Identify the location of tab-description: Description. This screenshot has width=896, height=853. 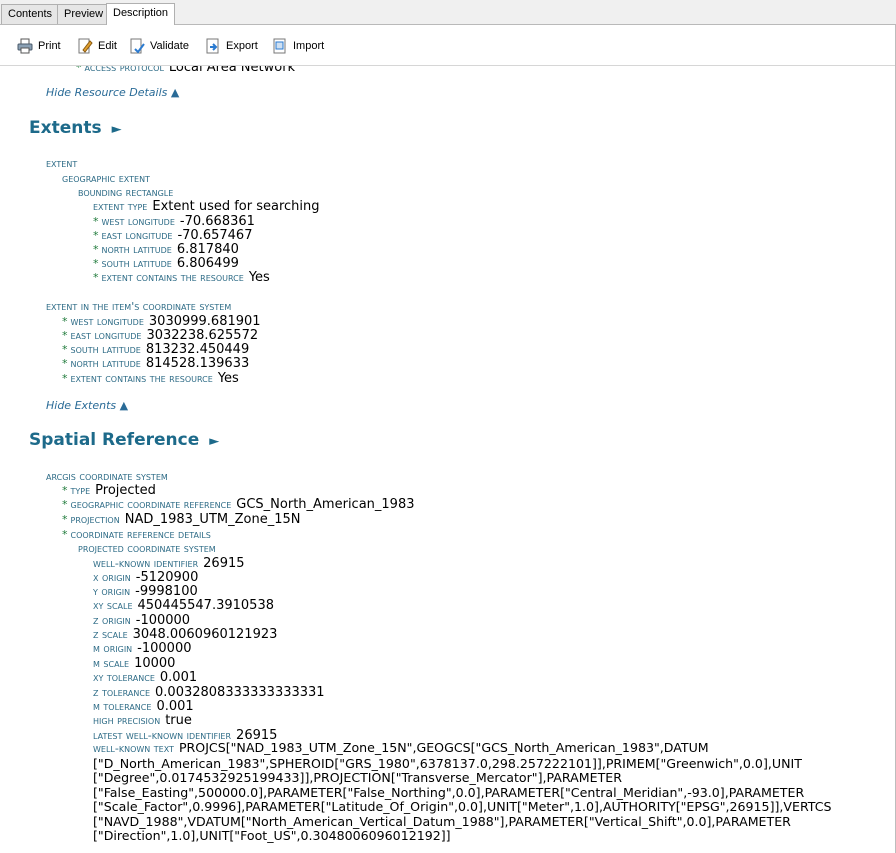
(141, 14).